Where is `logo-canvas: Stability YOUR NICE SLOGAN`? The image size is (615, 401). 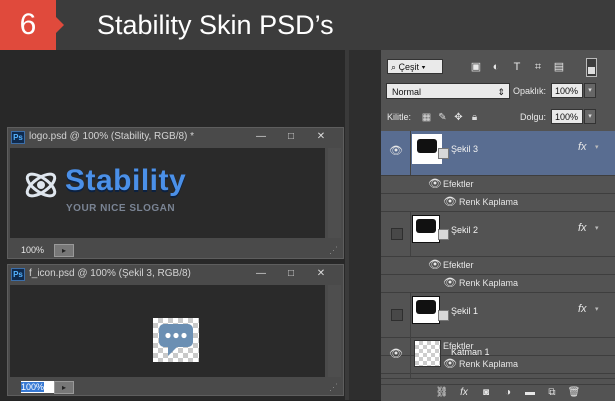 logo-canvas: Stability YOUR NICE SLOGAN is located at coordinates (167, 193).